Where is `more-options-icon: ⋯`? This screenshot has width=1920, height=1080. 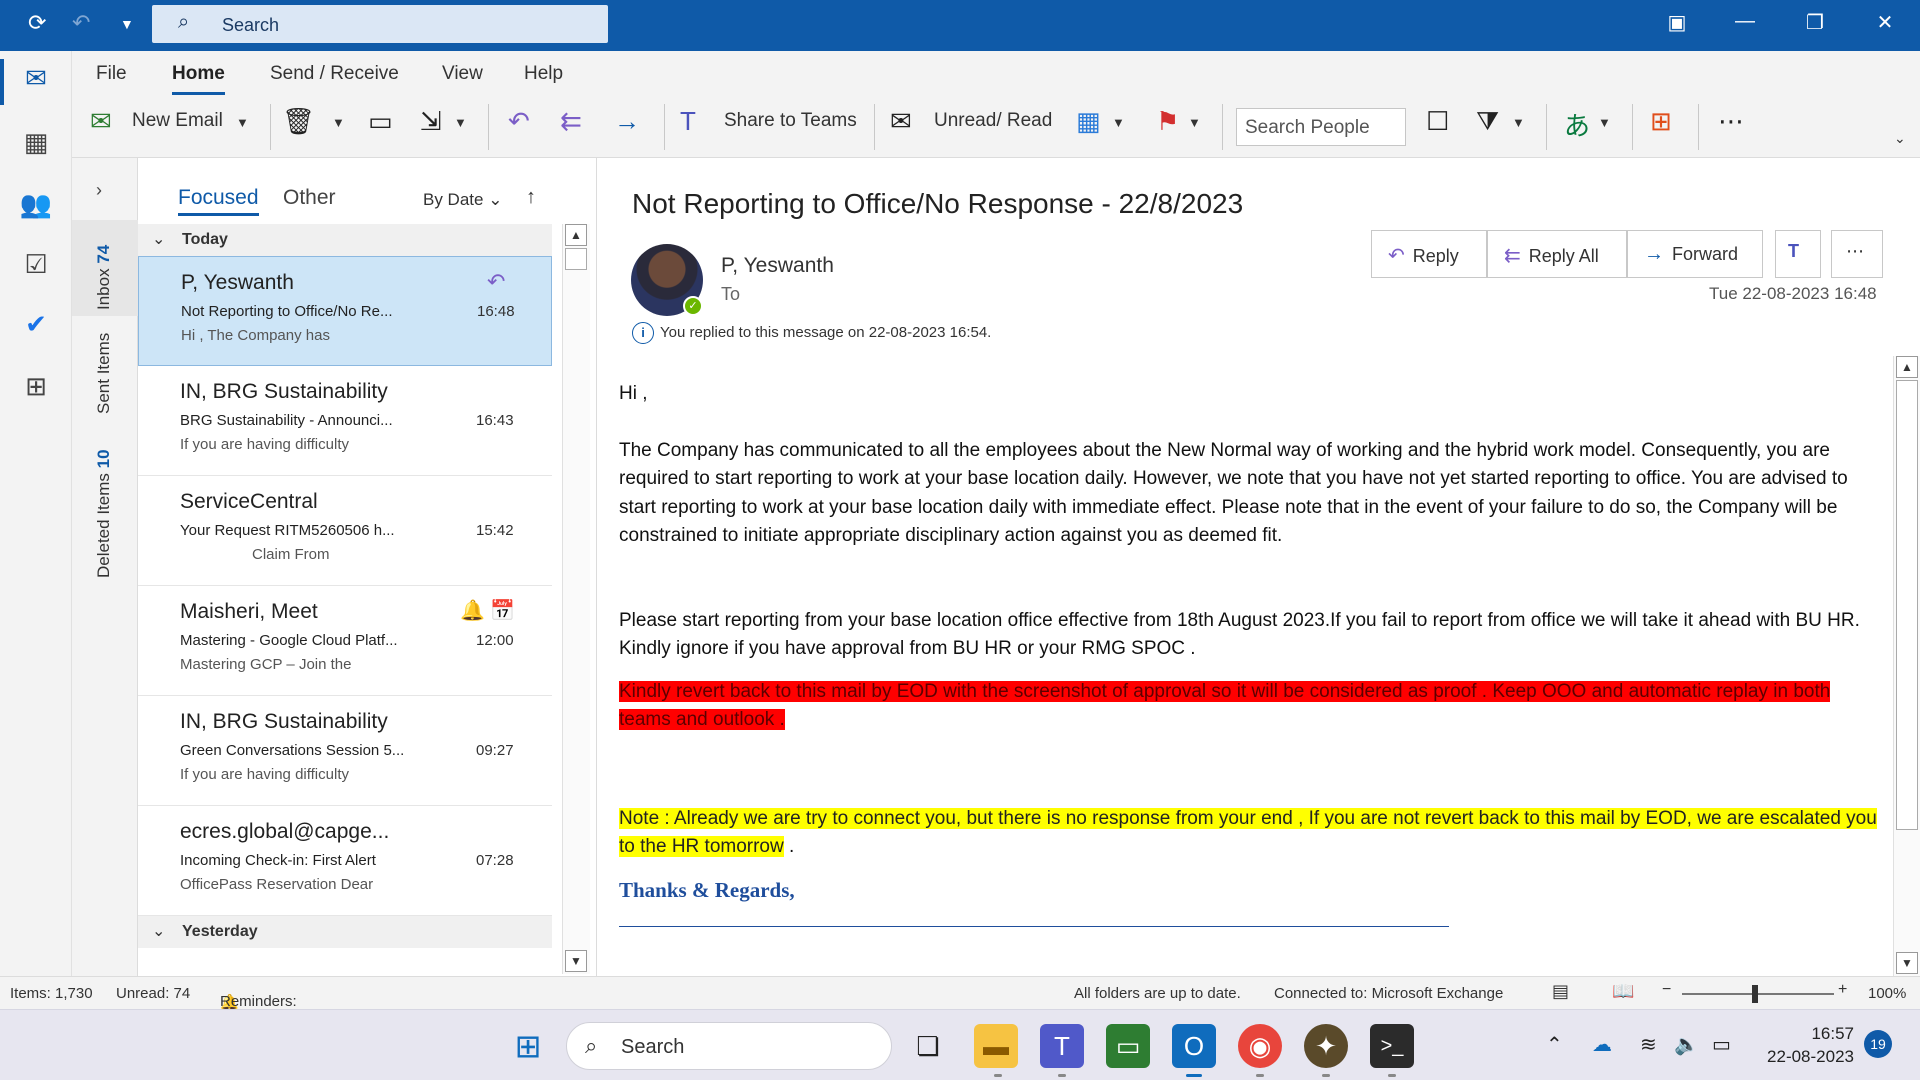 more-options-icon: ⋯ is located at coordinates (1731, 121).